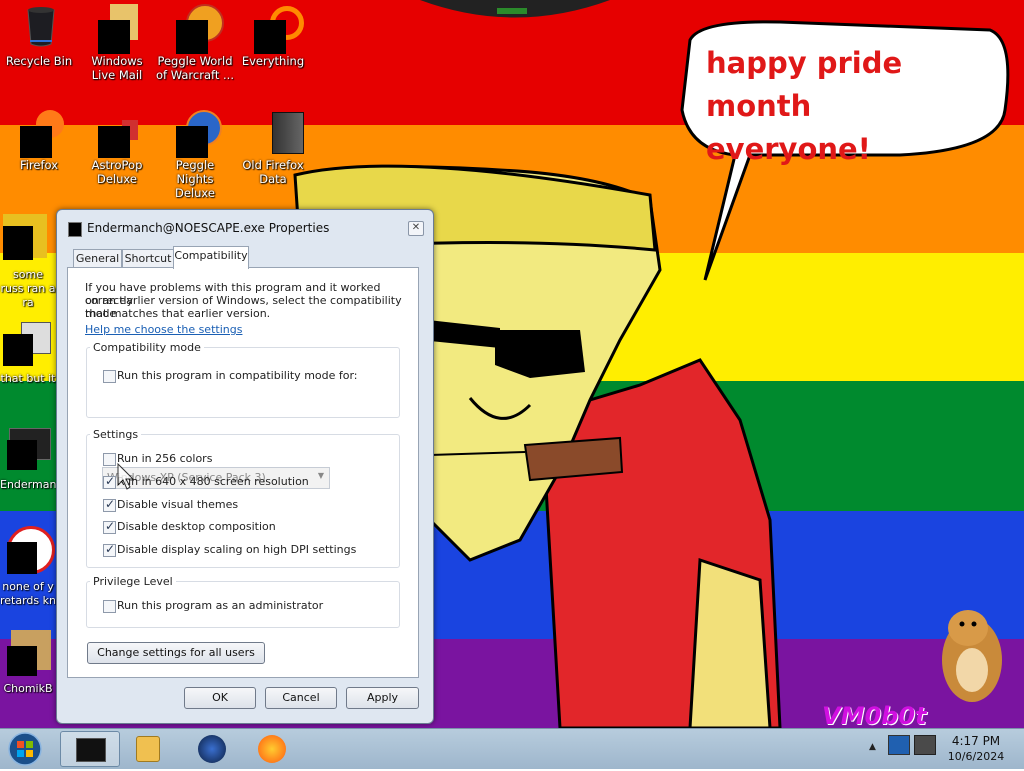  What do you see at coordinates (28, 288) in the screenshot?
I see `desktop-icon-label: some russ ran a ra` at bounding box center [28, 288].